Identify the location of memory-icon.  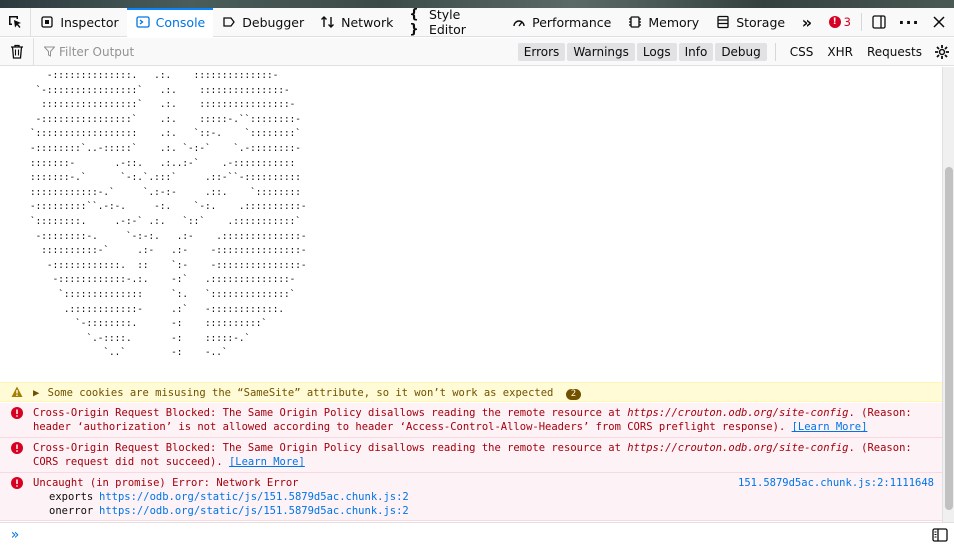
(635, 22).